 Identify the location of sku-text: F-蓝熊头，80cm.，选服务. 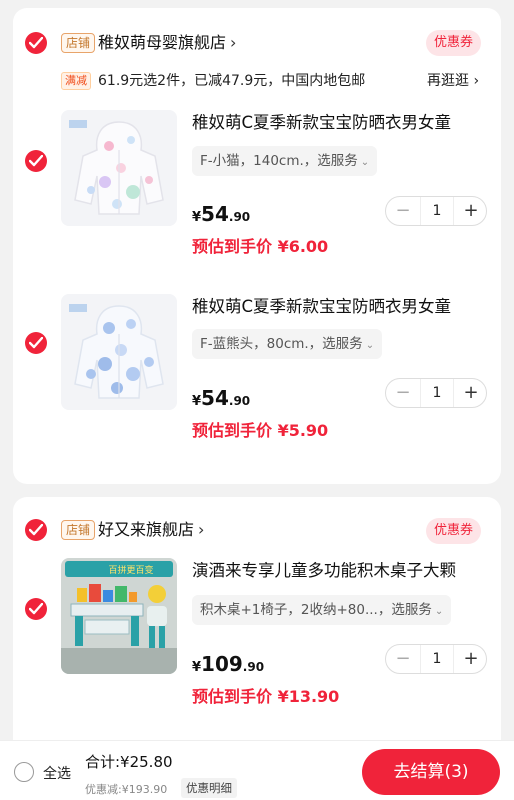
(281, 344).